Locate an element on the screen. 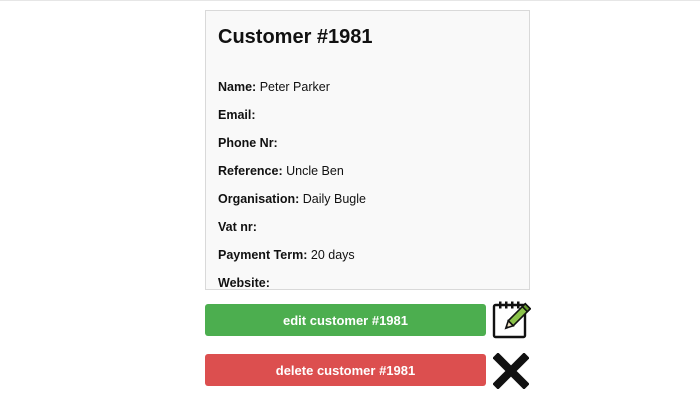 This screenshot has height=401, width=700. top-divider is located at coordinates (350, 0).